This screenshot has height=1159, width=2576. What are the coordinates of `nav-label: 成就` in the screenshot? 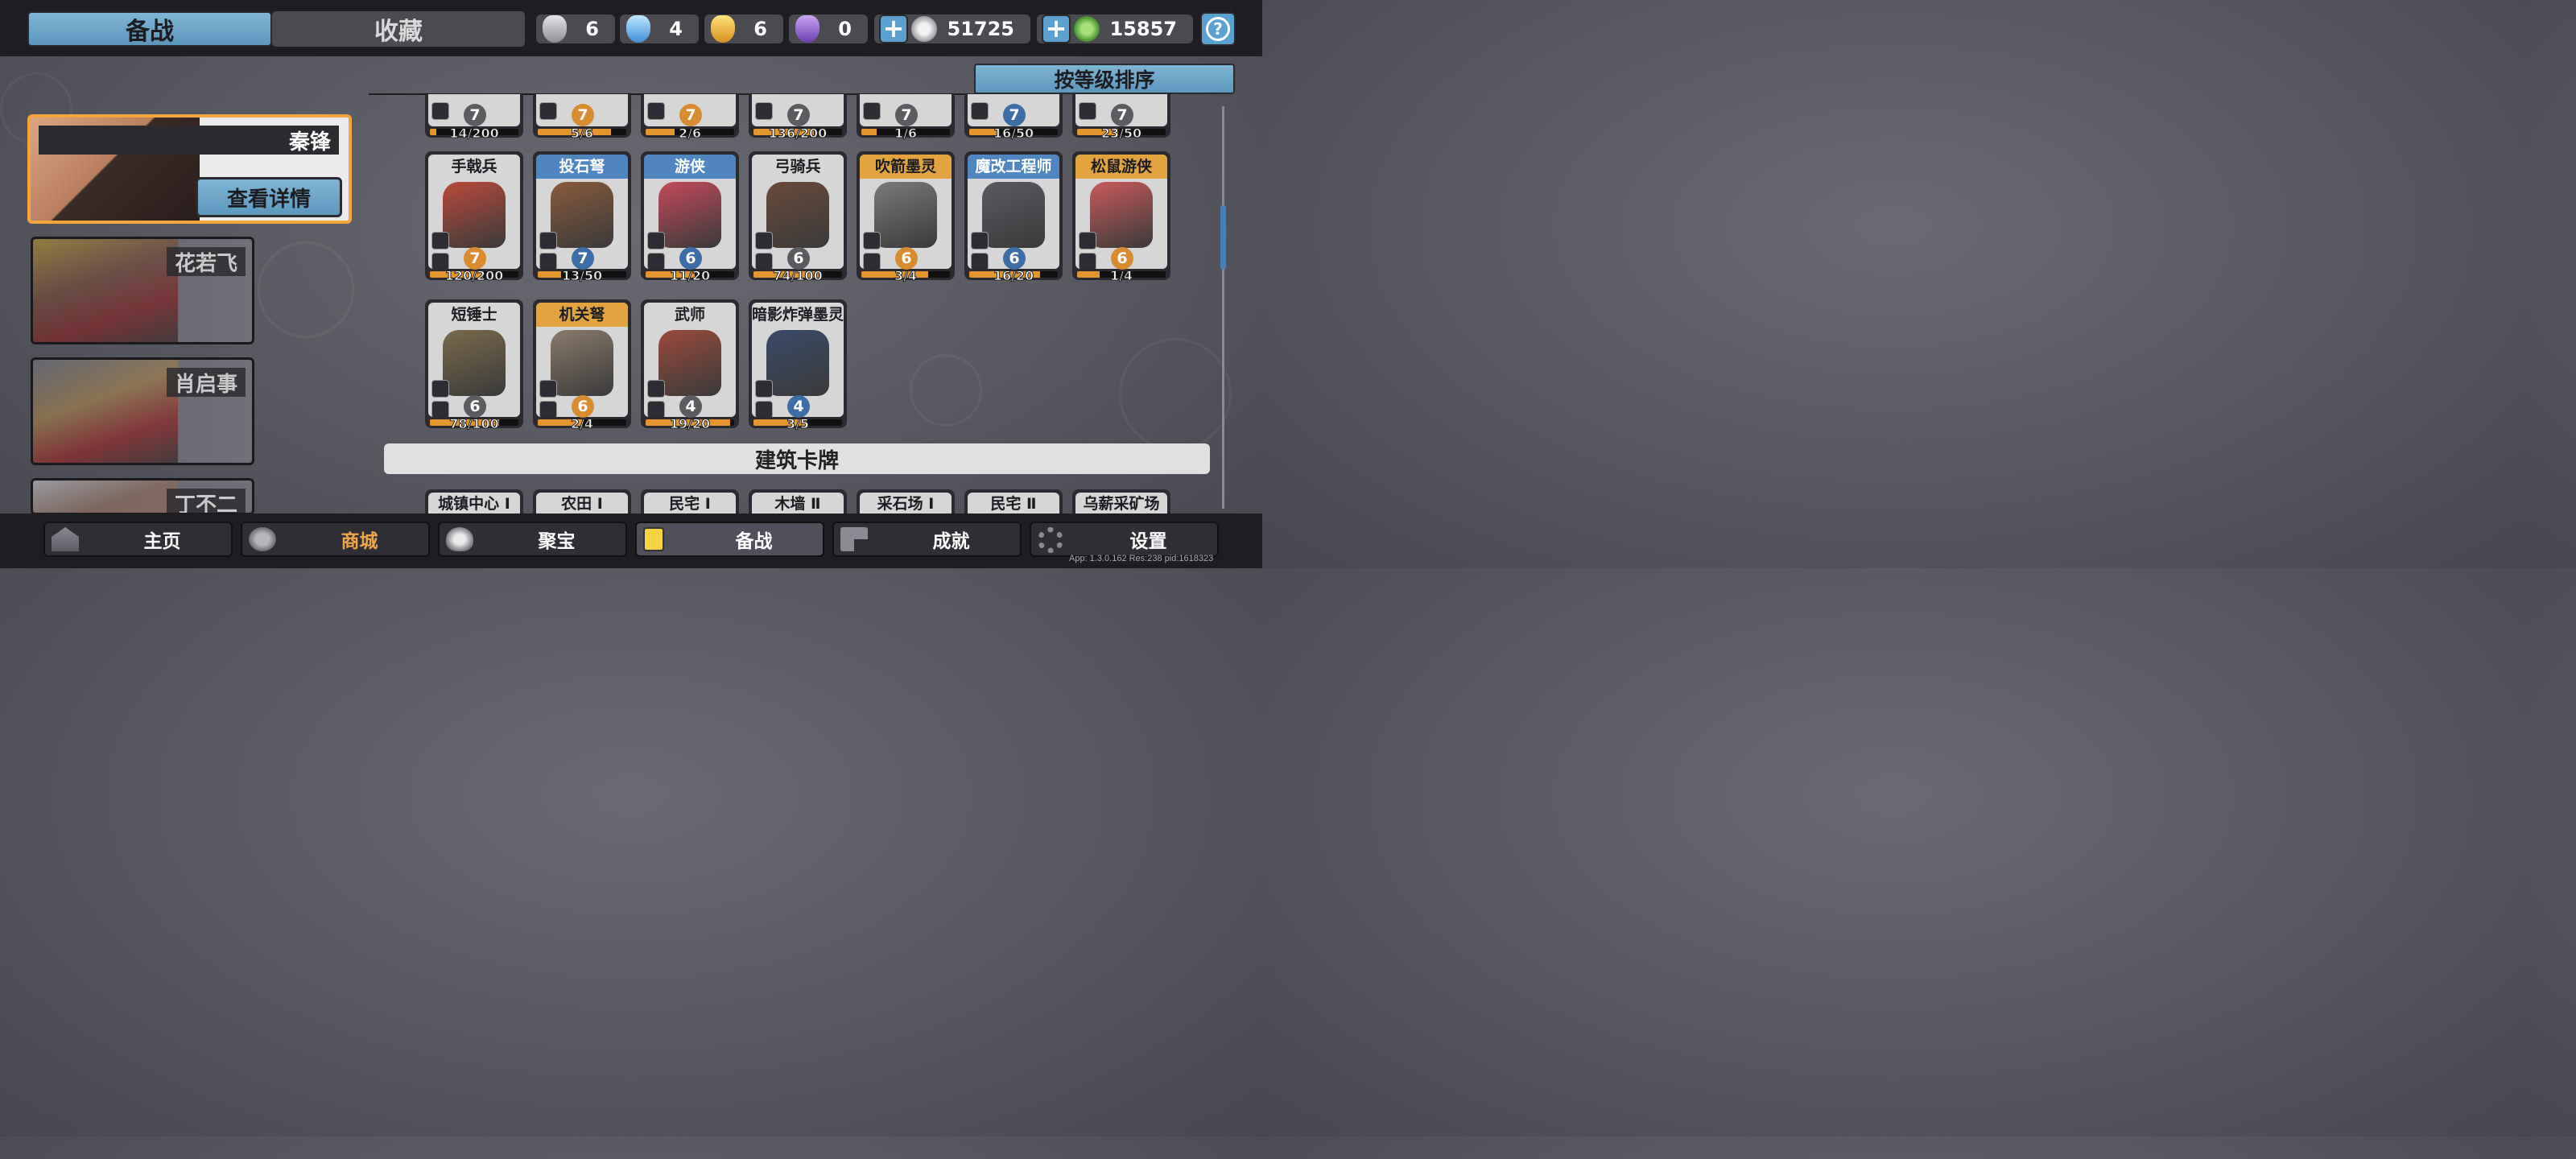 It's located at (951, 541).